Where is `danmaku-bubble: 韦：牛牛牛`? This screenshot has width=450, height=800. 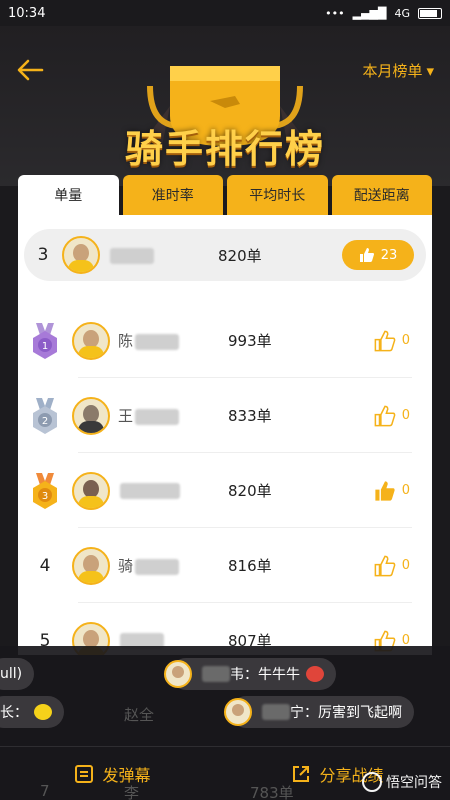
danmaku-bubble: 韦：牛牛牛 is located at coordinates (250, 674).